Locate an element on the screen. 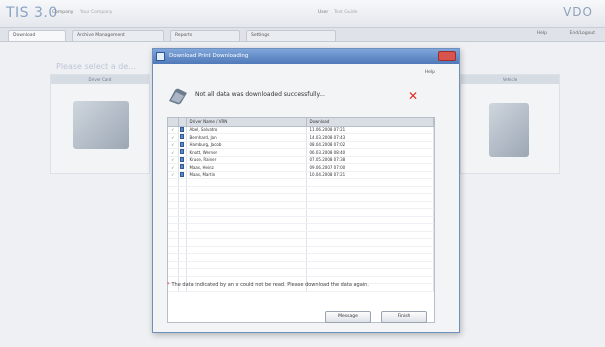 This screenshot has height=347, width=605. close-icon is located at coordinates (447, 56).